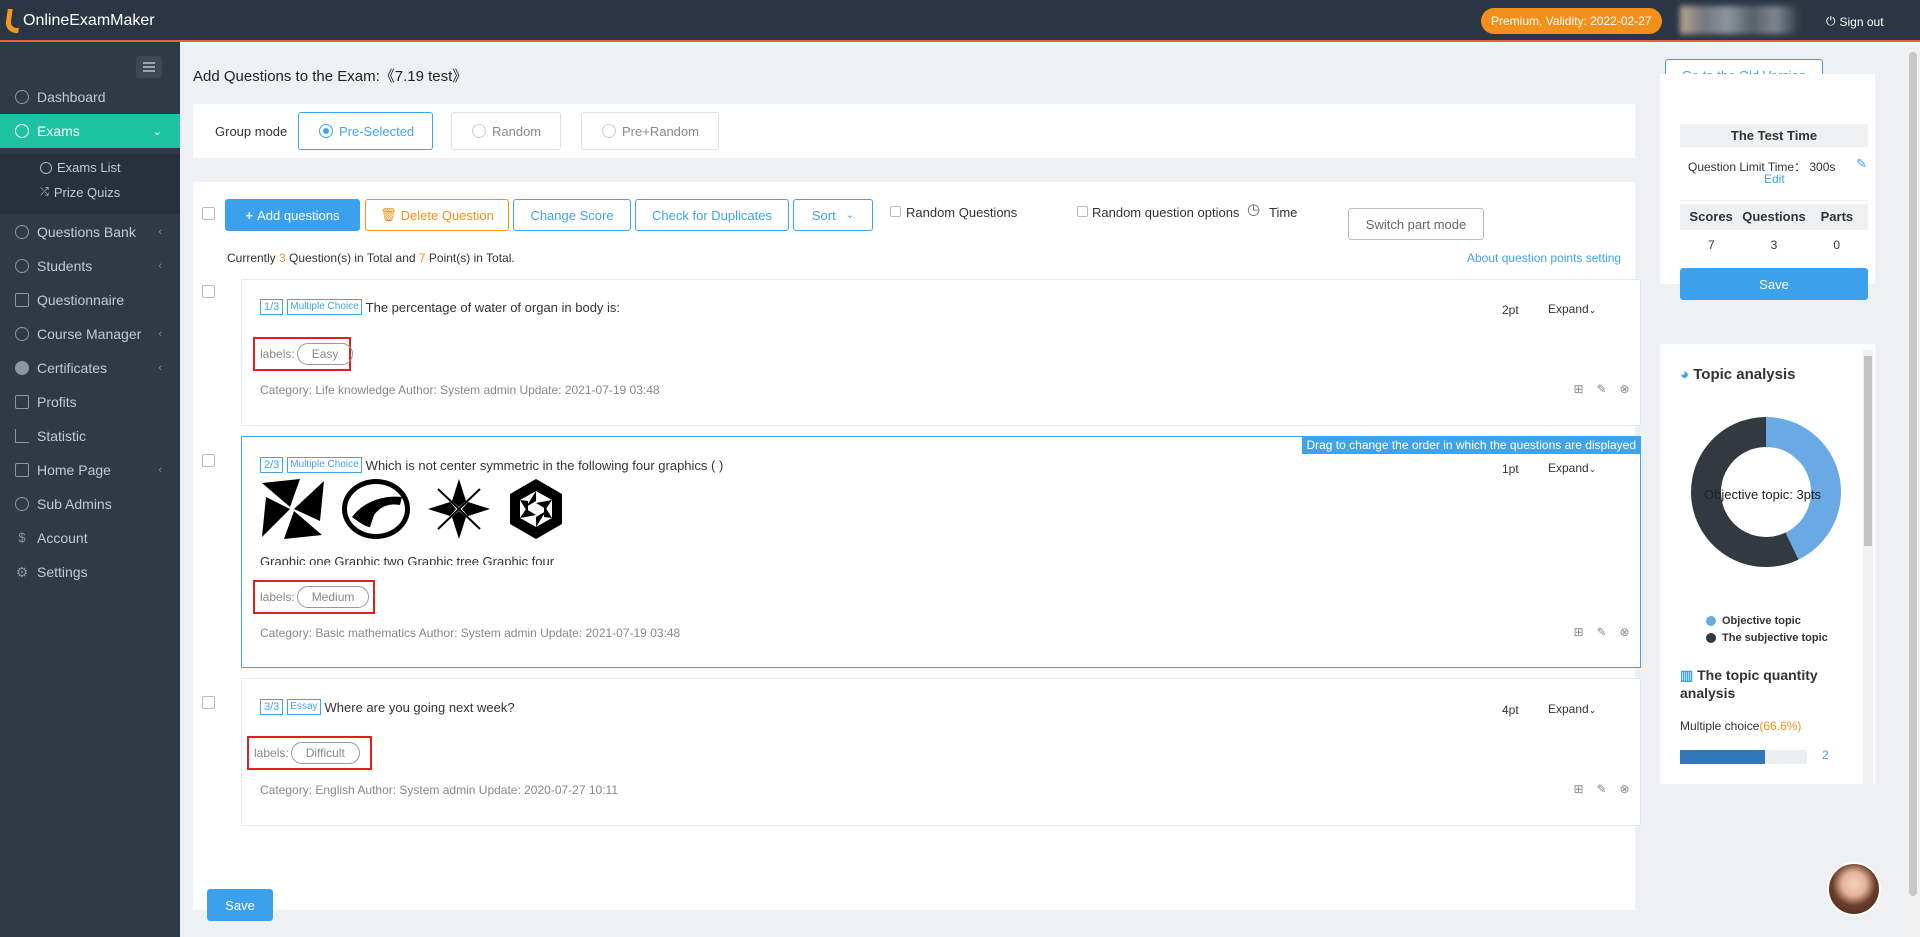 Image resolution: width=1920 pixels, height=937 pixels. What do you see at coordinates (413, 509) in the screenshot?
I see `question-images` at bounding box center [413, 509].